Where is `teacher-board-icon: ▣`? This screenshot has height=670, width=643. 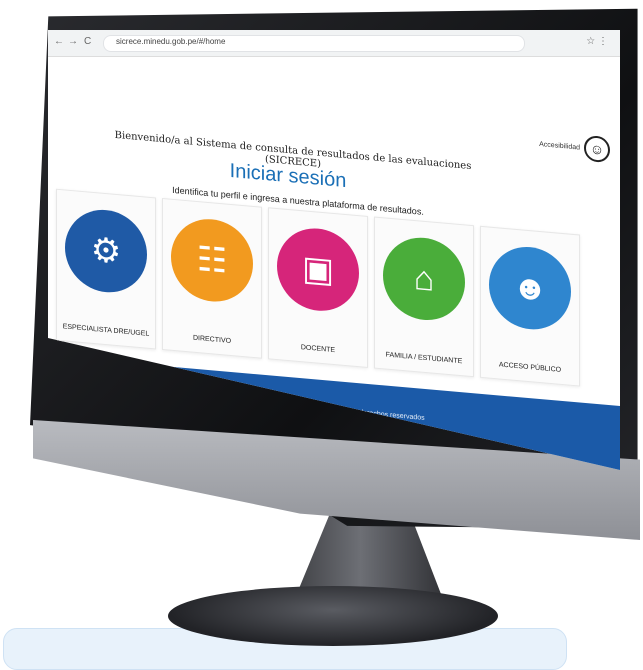 teacher-board-icon: ▣ is located at coordinates (318, 270).